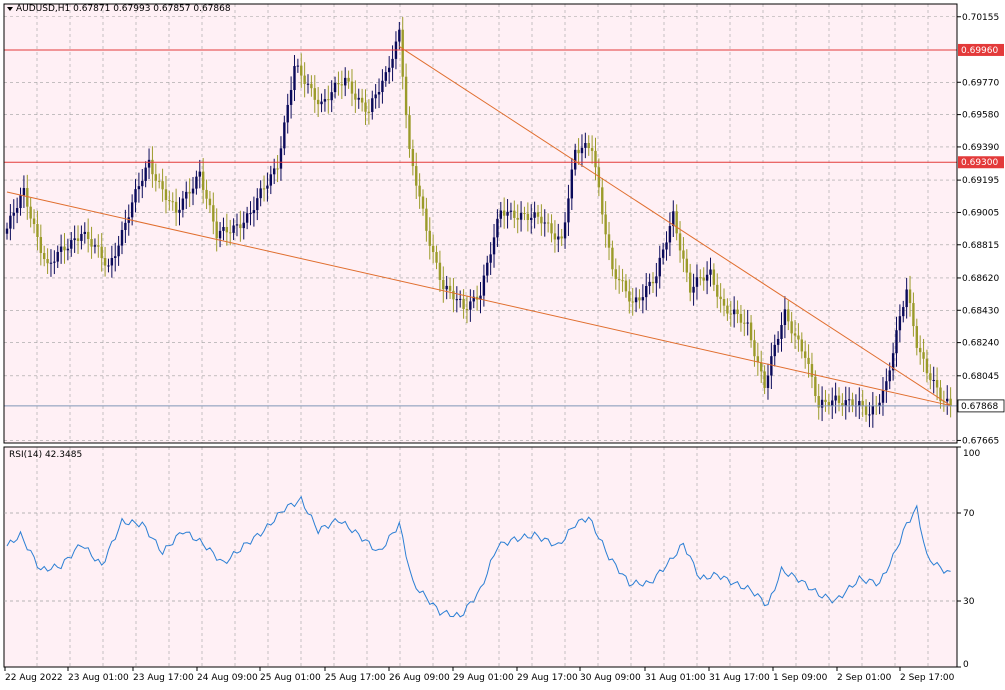  What do you see at coordinates (971, 454) in the screenshot?
I see `rsi-axis-label: 100` at bounding box center [971, 454].